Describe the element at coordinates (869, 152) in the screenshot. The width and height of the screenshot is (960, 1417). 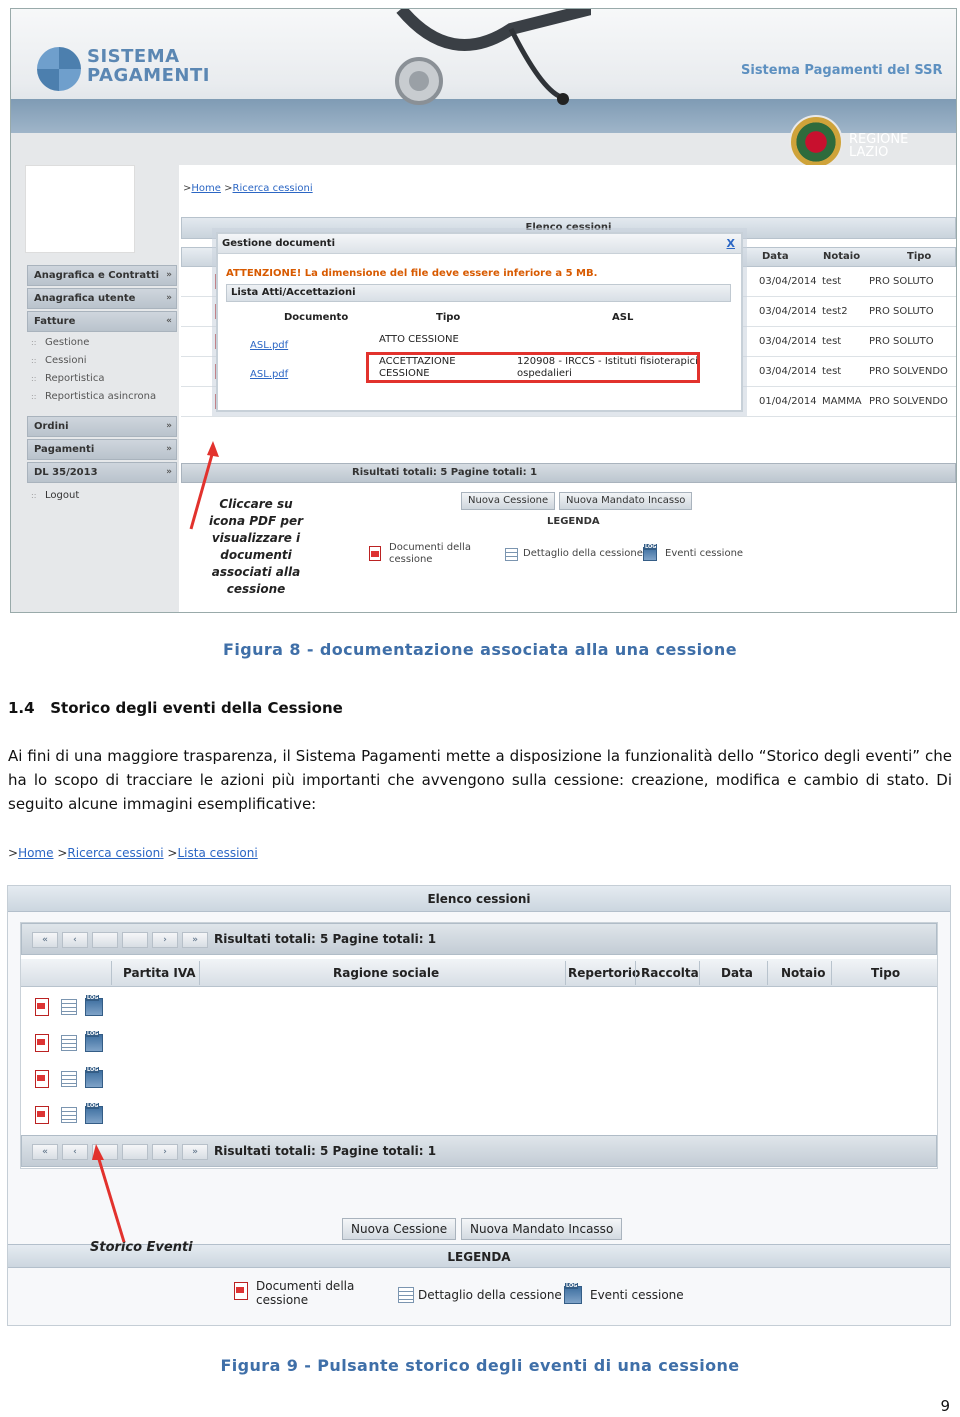
I see `region-line-2: LAZIO` at that location.